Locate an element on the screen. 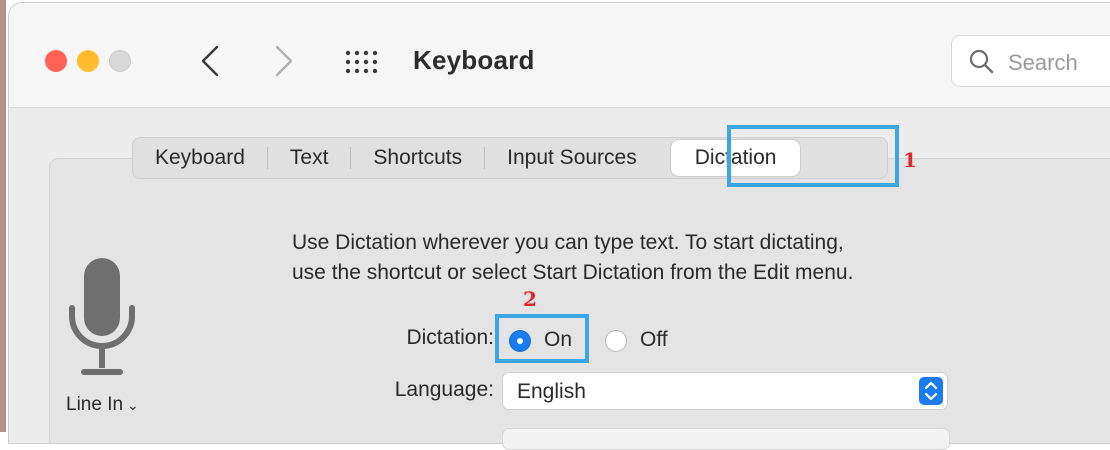 This screenshot has width=1110, height=450. dictation-off-radio is located at coordinates (616, 341).